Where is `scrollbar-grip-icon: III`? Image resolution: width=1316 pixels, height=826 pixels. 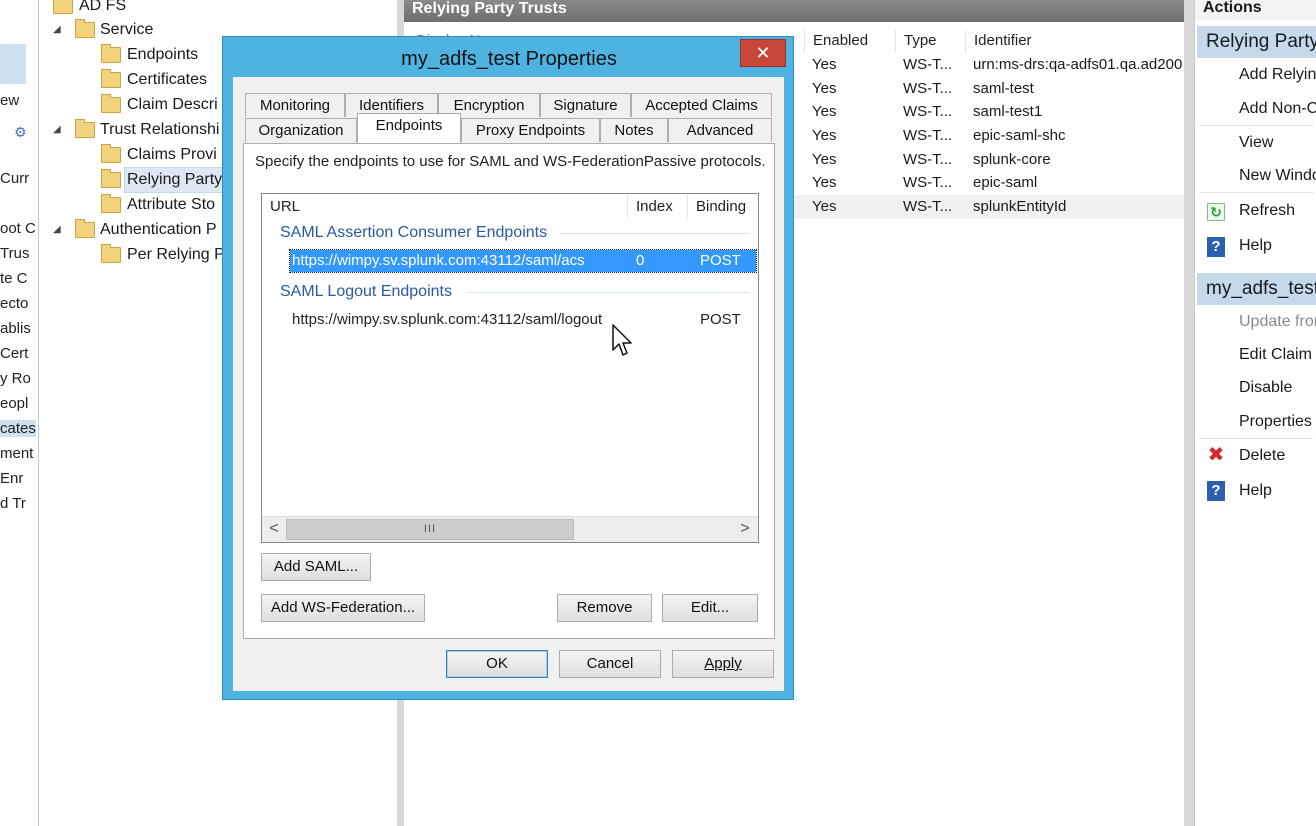
scrollbar-grip-icon: III is located at coordinates (430, 529).